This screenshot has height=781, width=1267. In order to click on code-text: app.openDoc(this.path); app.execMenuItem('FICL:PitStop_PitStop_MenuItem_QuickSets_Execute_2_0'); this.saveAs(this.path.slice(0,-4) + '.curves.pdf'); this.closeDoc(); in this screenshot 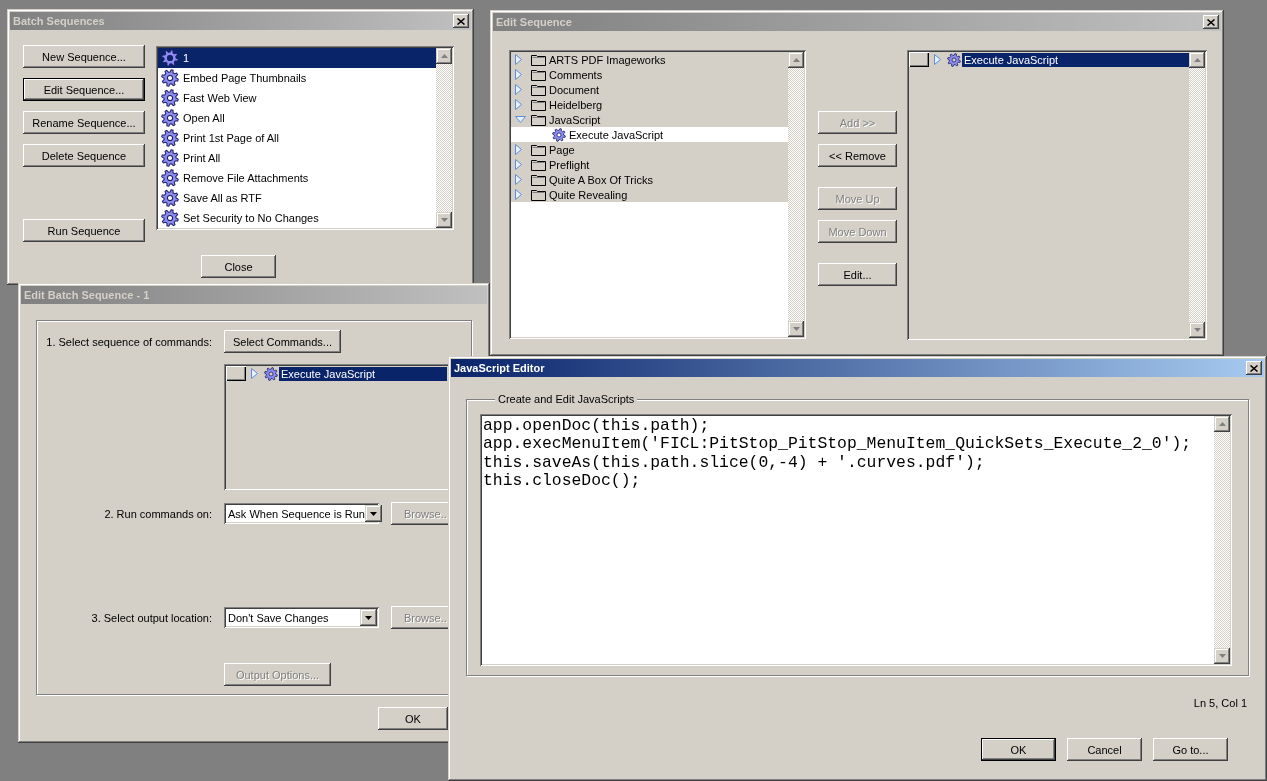, I will do `click(837, 453)`.